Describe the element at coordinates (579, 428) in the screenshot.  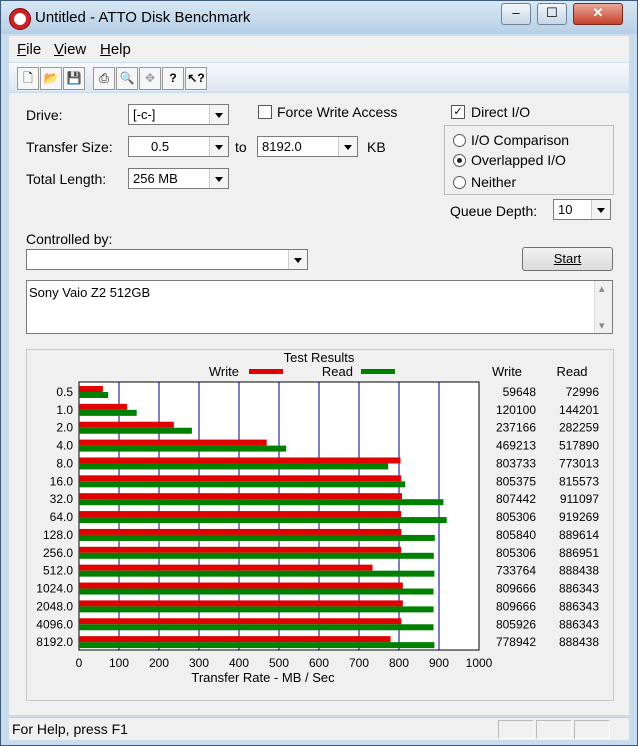
I see `read-value: 282259` at that location.